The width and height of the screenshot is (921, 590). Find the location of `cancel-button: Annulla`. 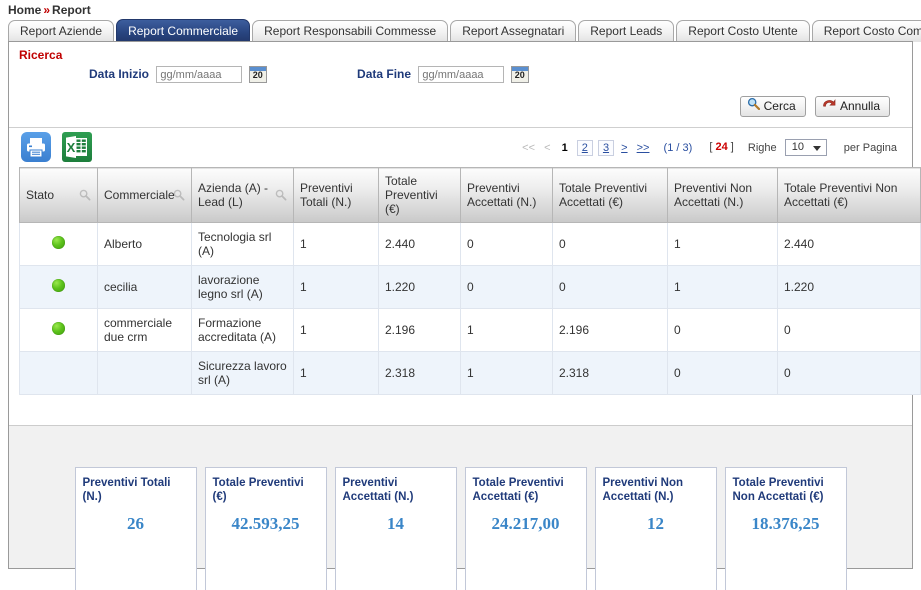

cancel-button: Annulla is located at coordinates (852, 106).